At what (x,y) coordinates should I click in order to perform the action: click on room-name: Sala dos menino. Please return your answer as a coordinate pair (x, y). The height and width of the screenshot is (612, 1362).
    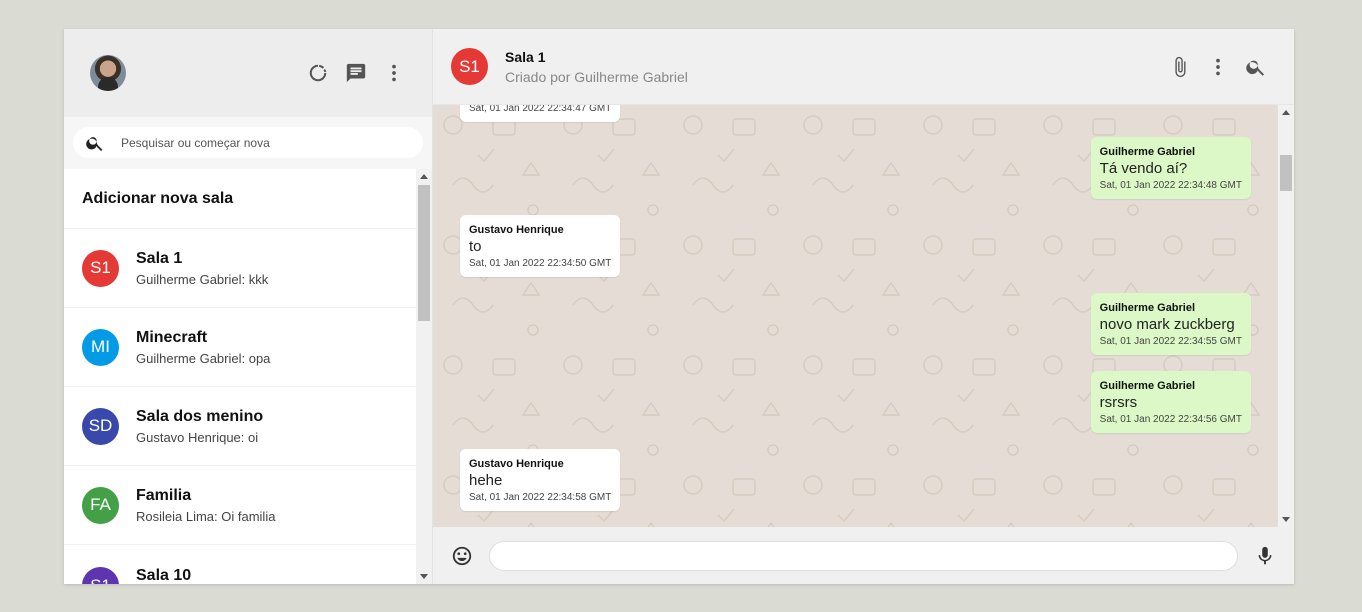
    Looking at the image, I should click on (200, 416).